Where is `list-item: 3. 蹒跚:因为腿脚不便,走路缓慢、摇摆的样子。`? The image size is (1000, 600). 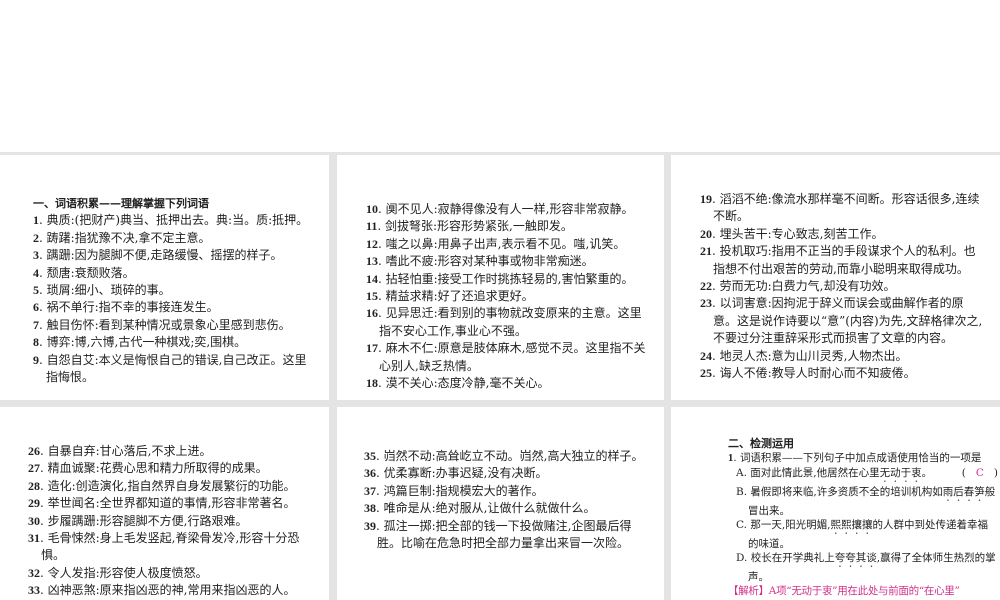
list-item: 3. 蹒跚:因为腿脚不便,走路缓慢、摇摆的样子。 is located at coordinates (173, 255).